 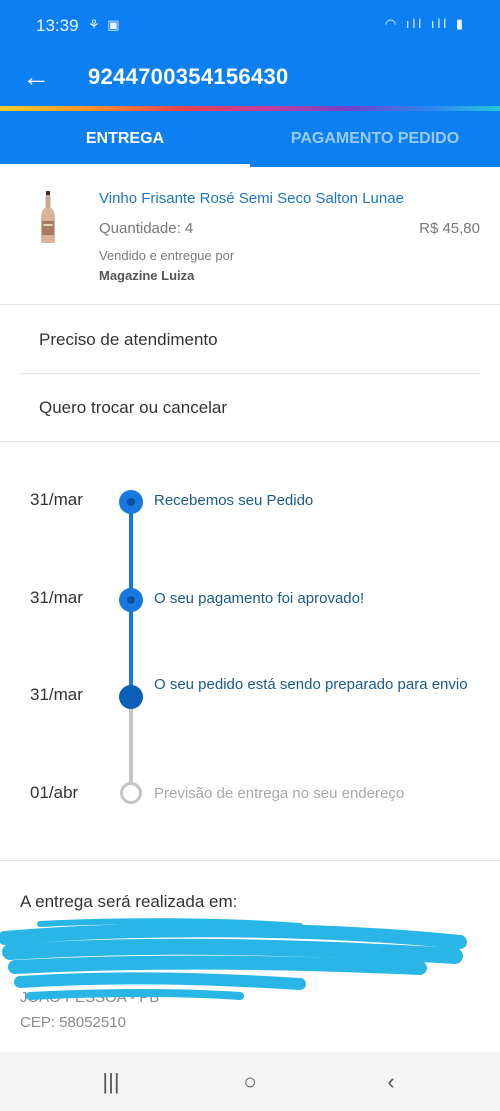 What do you see at coordinates (48, 217) in the screenshot?
I see `wine-bottle-image` at bounding box center [48, 217].